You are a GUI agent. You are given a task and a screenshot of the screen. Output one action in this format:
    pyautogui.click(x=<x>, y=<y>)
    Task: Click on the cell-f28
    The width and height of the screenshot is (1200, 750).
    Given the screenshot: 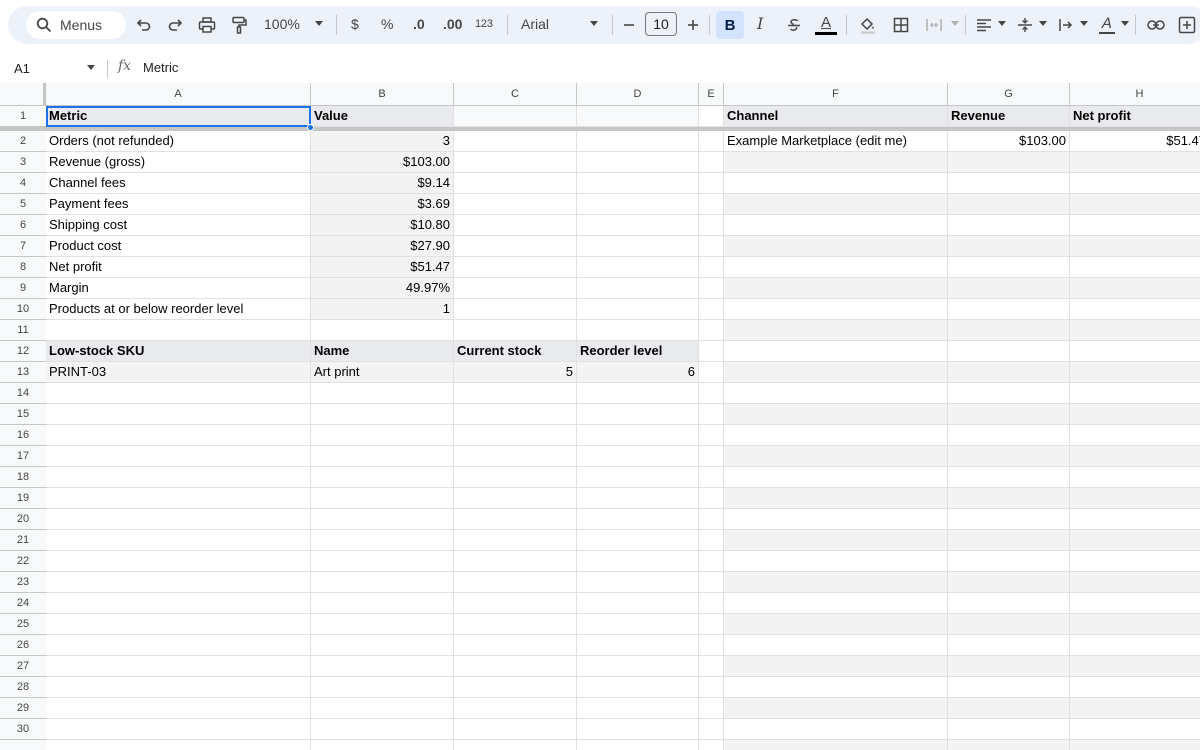 What is the action you would take?
    pyautogui.click(x=836, y=687)
    